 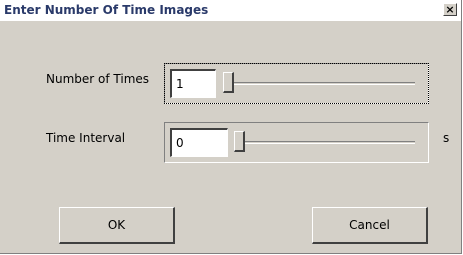 What do you see at coordinates (106, 10) in the screenshot?
I see `window-title: Enter Number Of Time Images` at bounding box center [106, 10].